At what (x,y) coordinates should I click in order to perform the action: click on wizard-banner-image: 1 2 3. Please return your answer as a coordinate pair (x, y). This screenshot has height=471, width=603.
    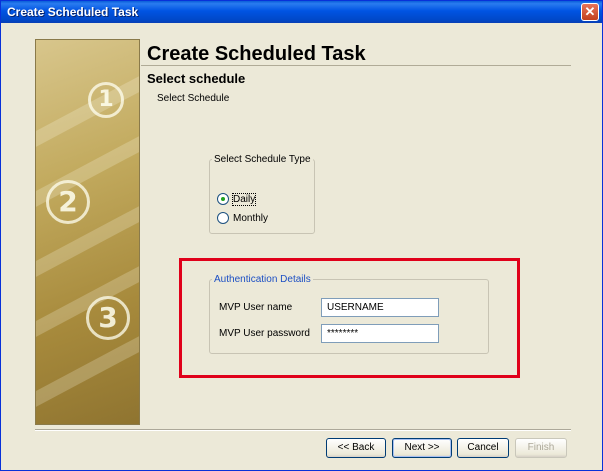
    Looking at the image, I should click on (87, 232).